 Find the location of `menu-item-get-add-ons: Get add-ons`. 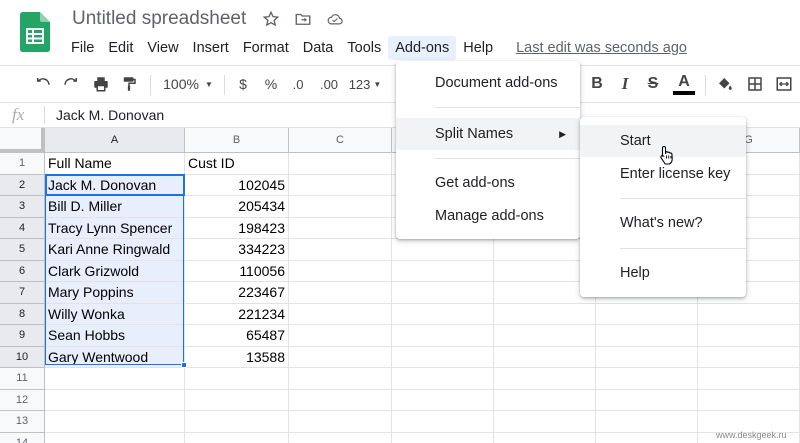

menu-item-get-add-ons: Get add-ons is located at coordinates (488, 183).